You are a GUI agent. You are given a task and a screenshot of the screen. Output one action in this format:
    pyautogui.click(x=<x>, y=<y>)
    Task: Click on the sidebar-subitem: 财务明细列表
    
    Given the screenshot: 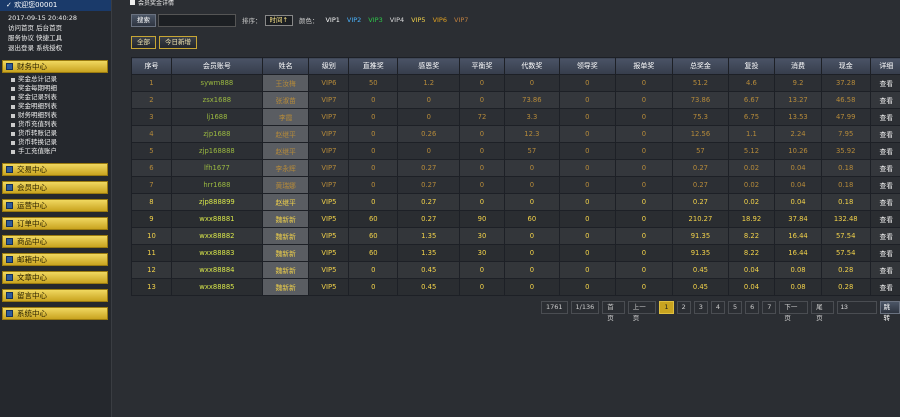 What is the action you would take?
    pyautogui.click(x=60, y=115)
    